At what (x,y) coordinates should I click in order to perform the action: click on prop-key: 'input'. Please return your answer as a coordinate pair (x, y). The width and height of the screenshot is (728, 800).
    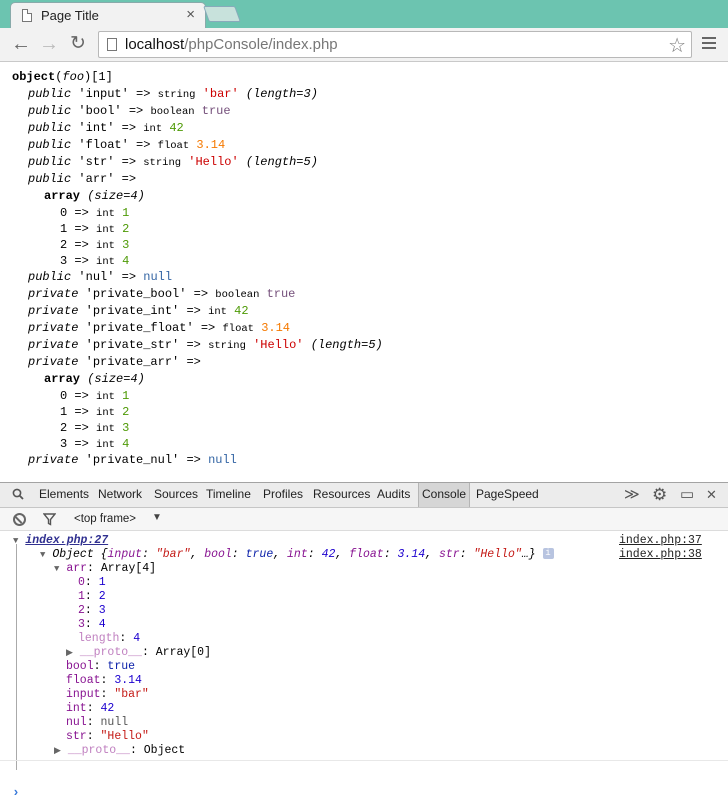
    Looking at the image, I should click on (103, 94).